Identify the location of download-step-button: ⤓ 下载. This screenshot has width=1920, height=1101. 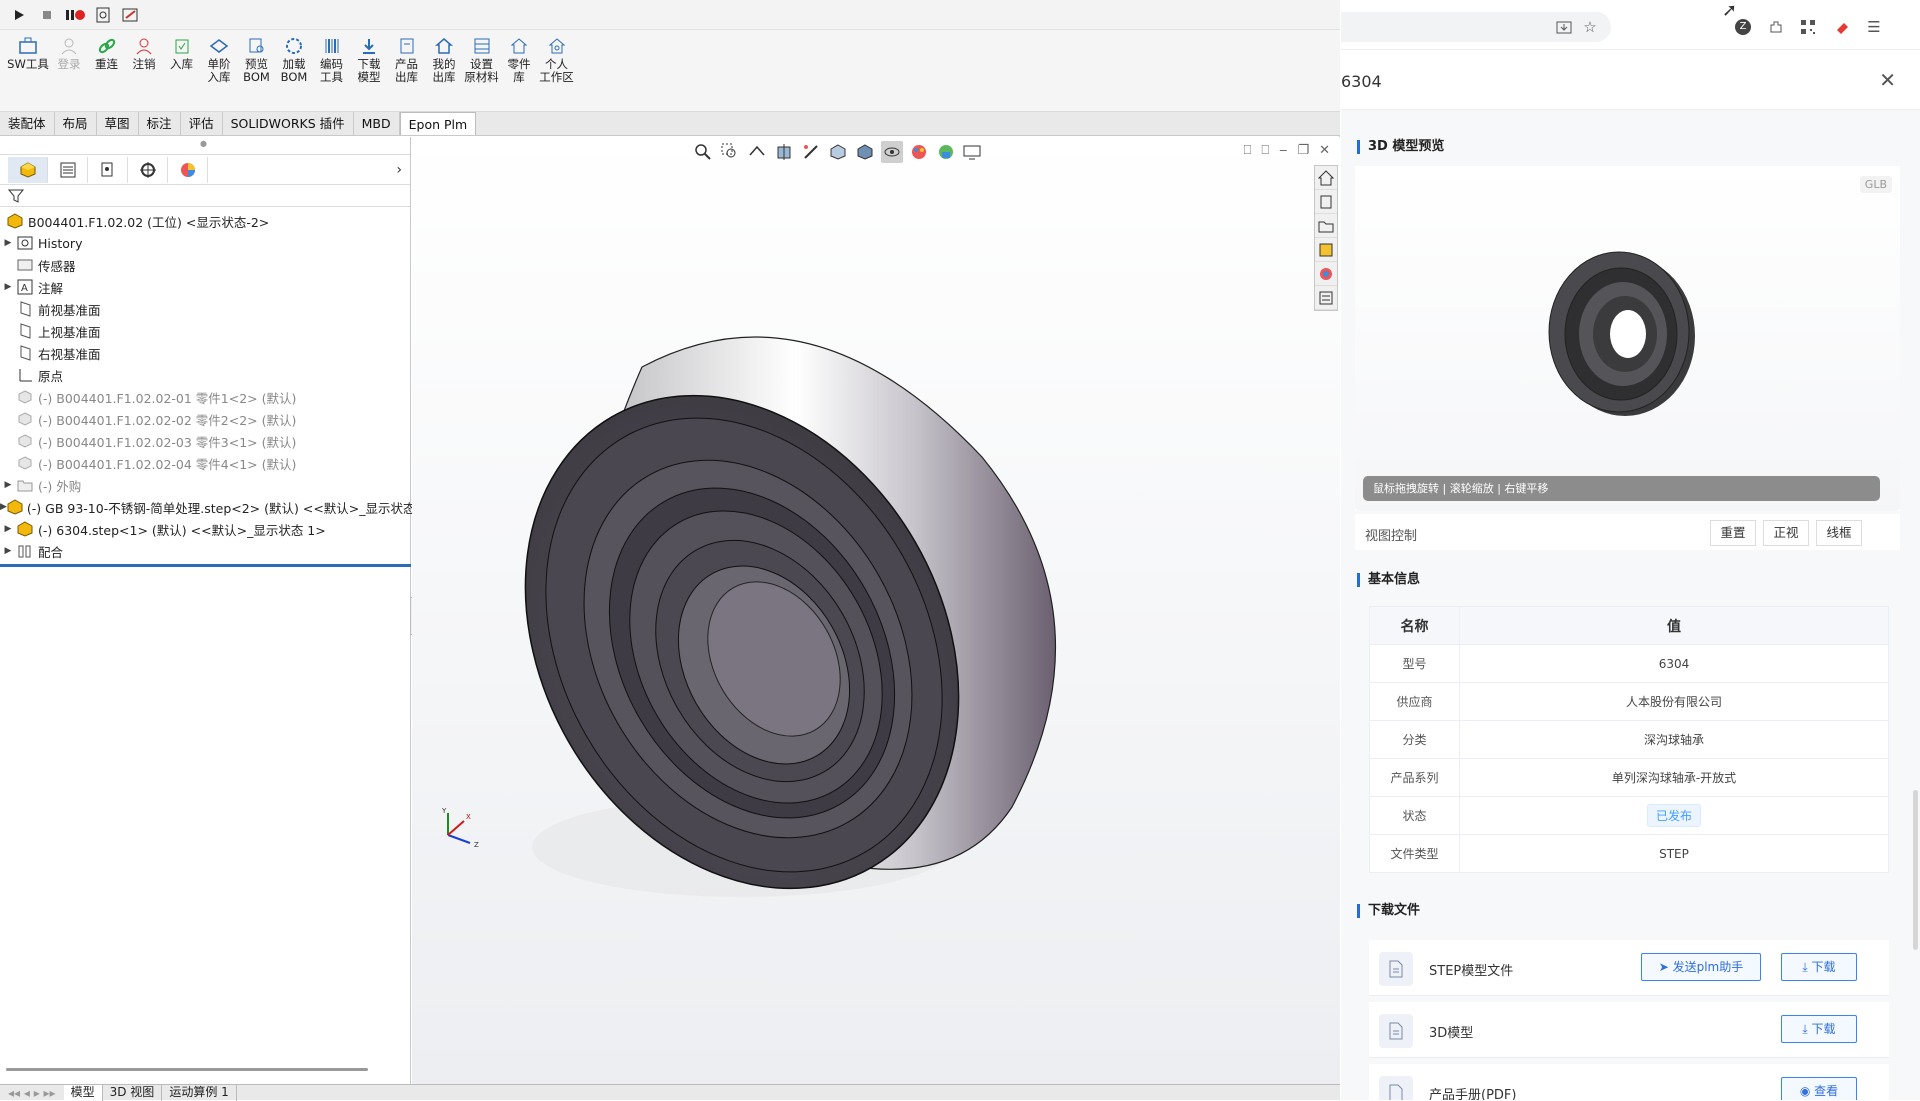
(1819, 967).